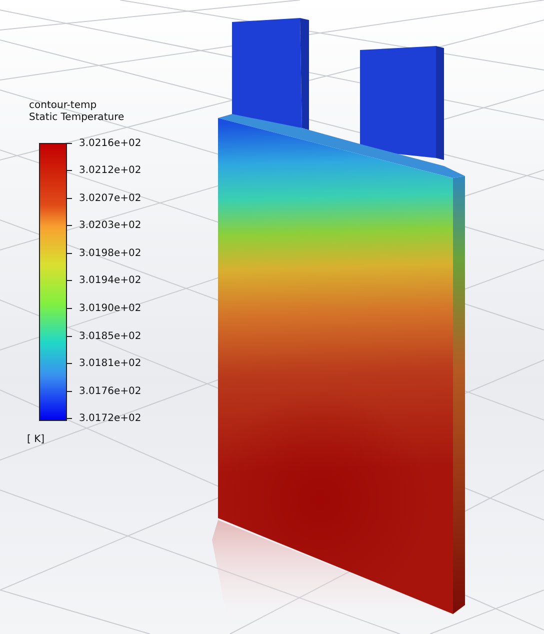  Describe the element at coordinates (110, 170) in the screenshot. I see `scale-label: 3.0212e+02` at that location.